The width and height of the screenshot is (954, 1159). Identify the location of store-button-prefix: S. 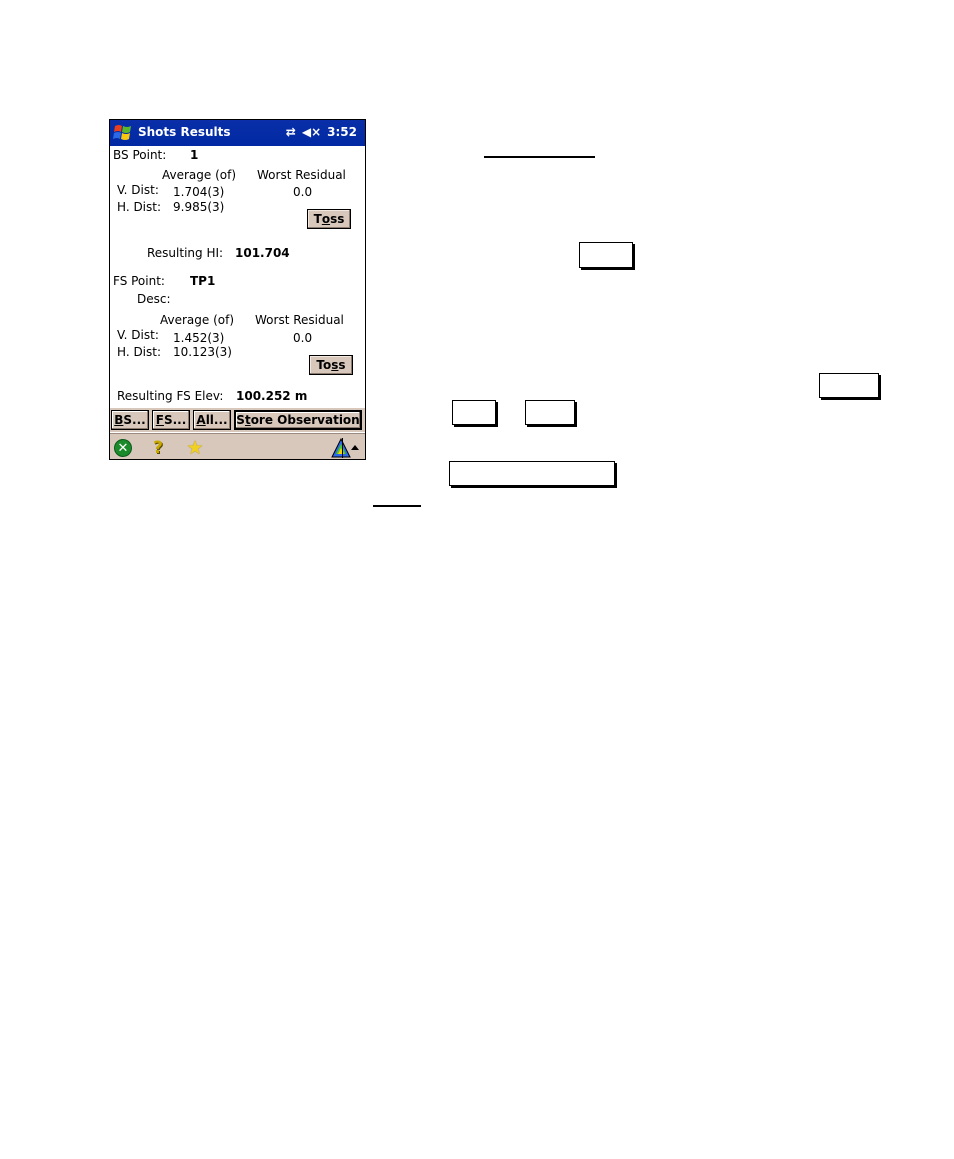
(240, 420).